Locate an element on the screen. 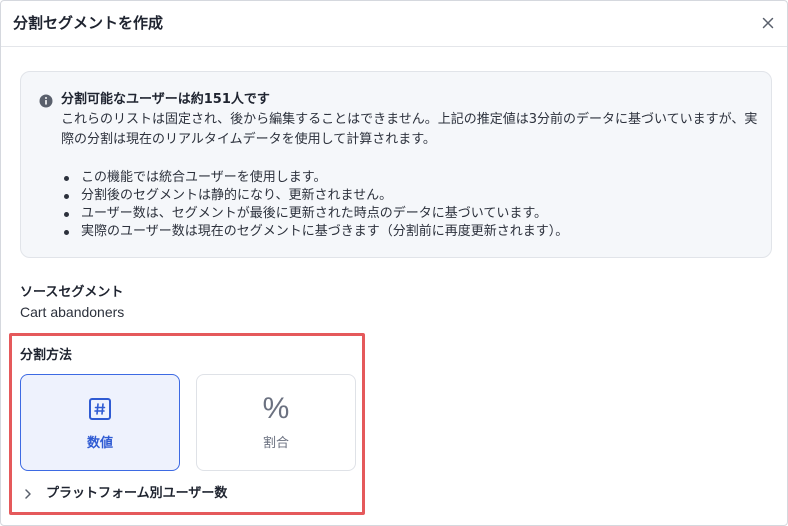  split-by-number-option: 数値 is located at coordinates (100, 422).